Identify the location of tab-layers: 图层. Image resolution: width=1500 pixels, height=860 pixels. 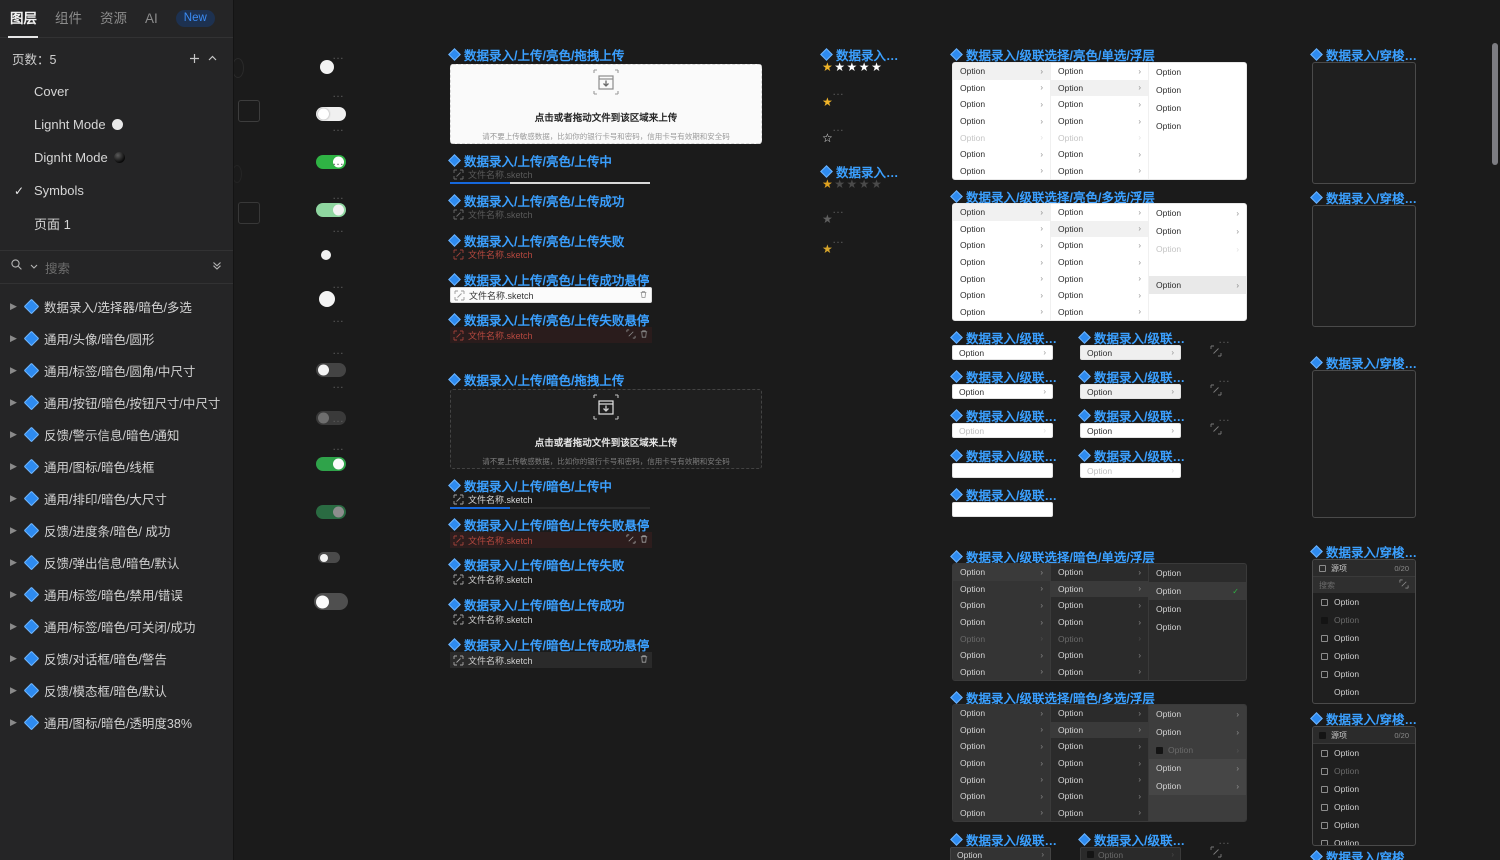
(23, 19).